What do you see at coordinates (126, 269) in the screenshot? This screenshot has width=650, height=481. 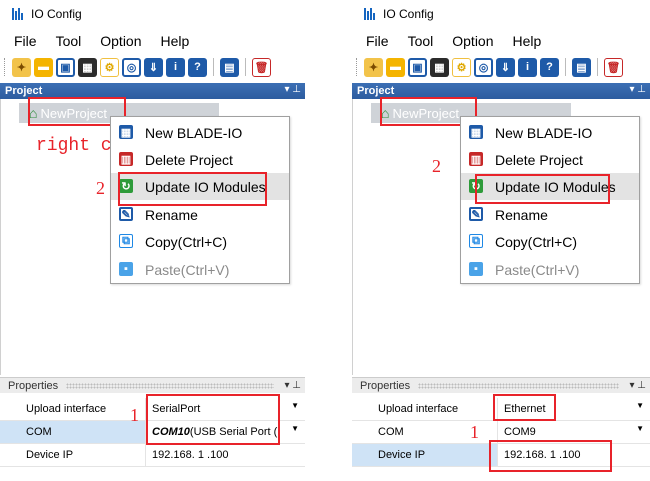 I see `paste-icon: ▪` at bounding box center [126, 269].